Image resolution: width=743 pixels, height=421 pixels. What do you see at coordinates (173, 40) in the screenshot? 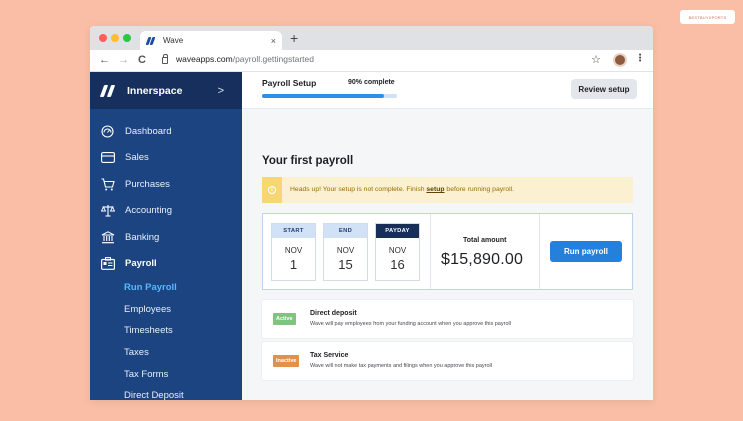
I see `tab-title: Wave` at bounding box center [173, 40].